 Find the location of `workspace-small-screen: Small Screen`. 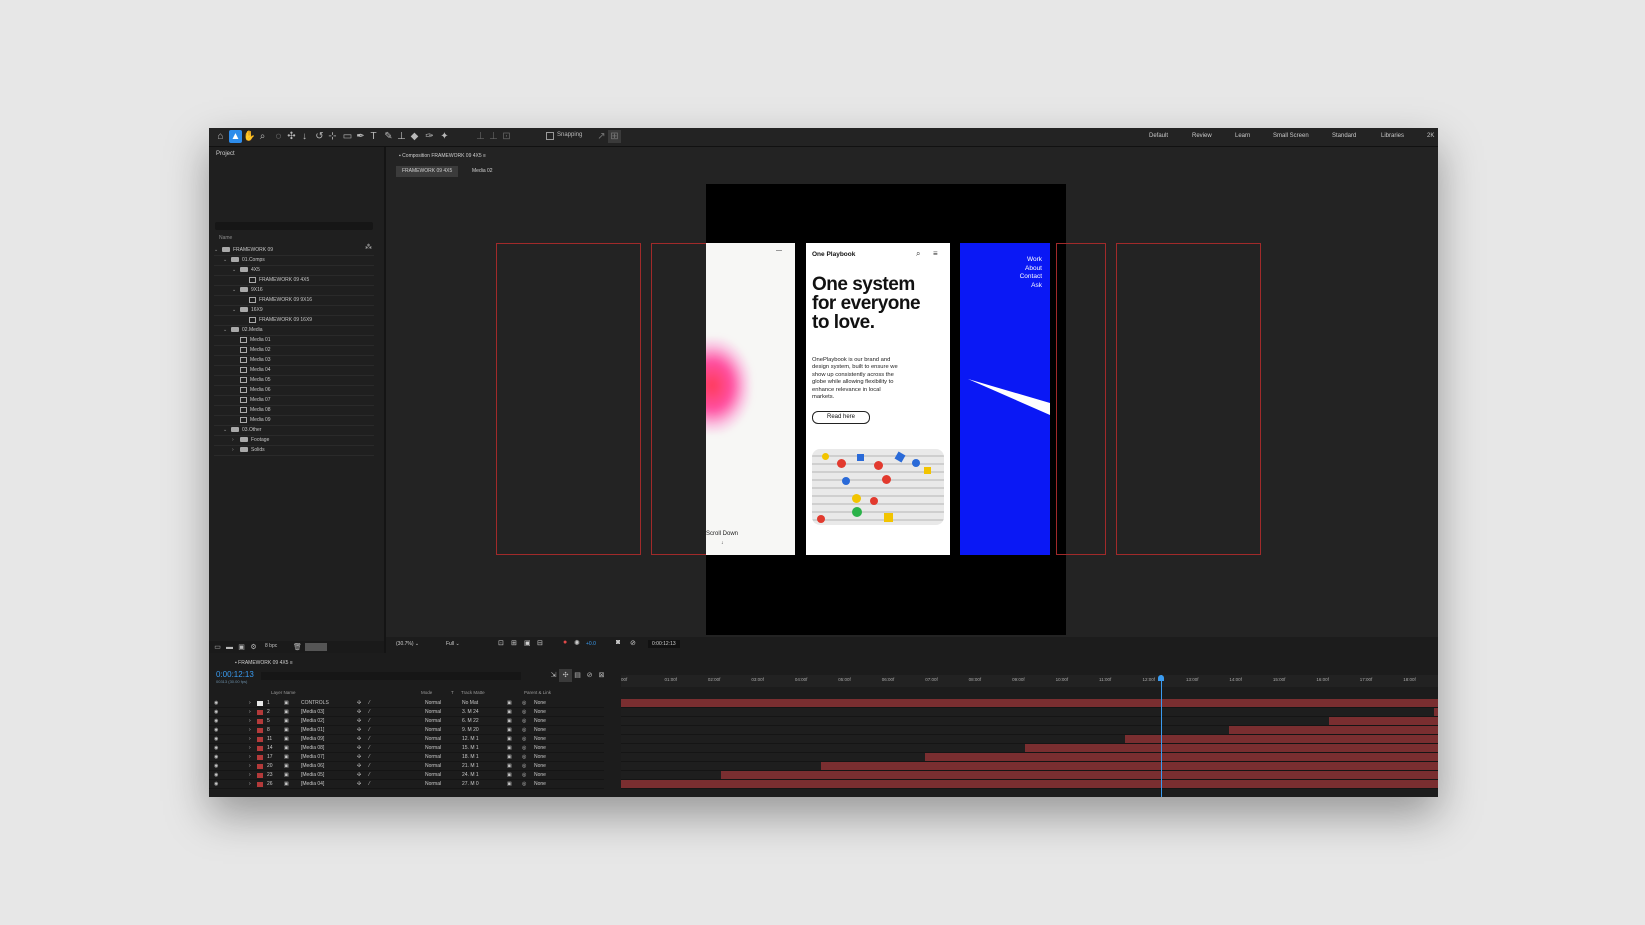

workspace-small-screen: Small Screen is located at coordinates (1291, 136).